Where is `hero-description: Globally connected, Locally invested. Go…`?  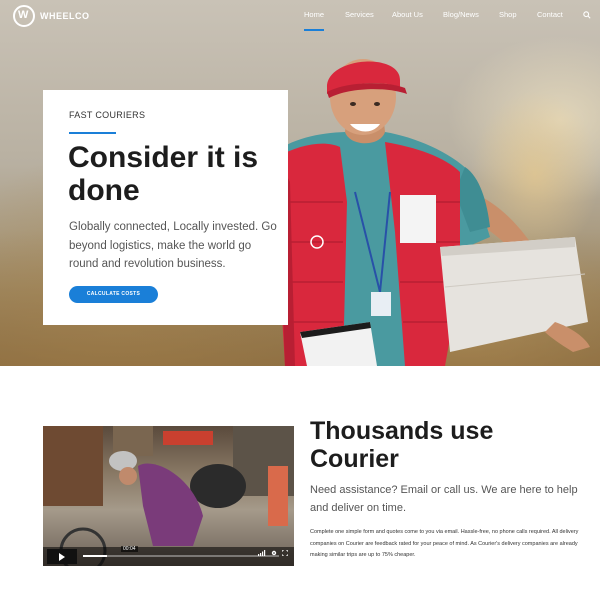
hero-description: Globally connected, Locally invested. Go… is located at coordinates (173, 245).